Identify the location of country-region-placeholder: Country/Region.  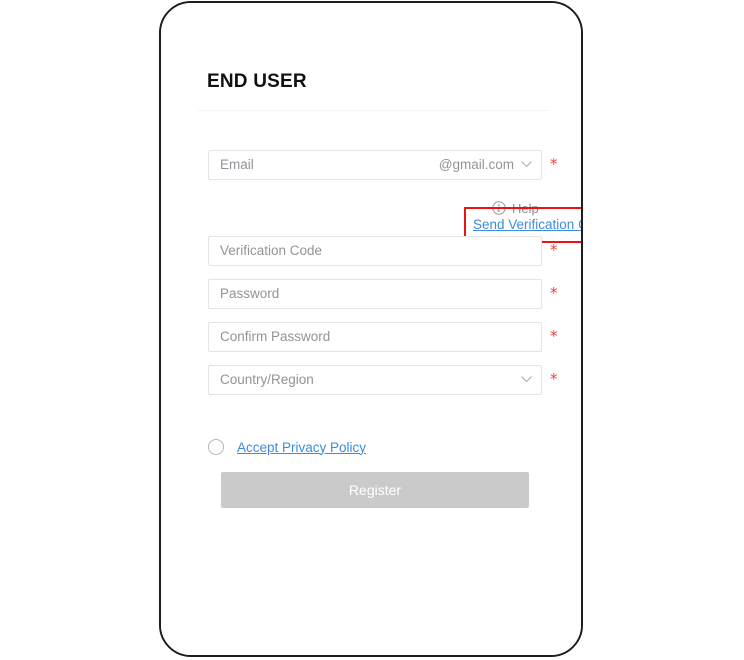
(267, 379).